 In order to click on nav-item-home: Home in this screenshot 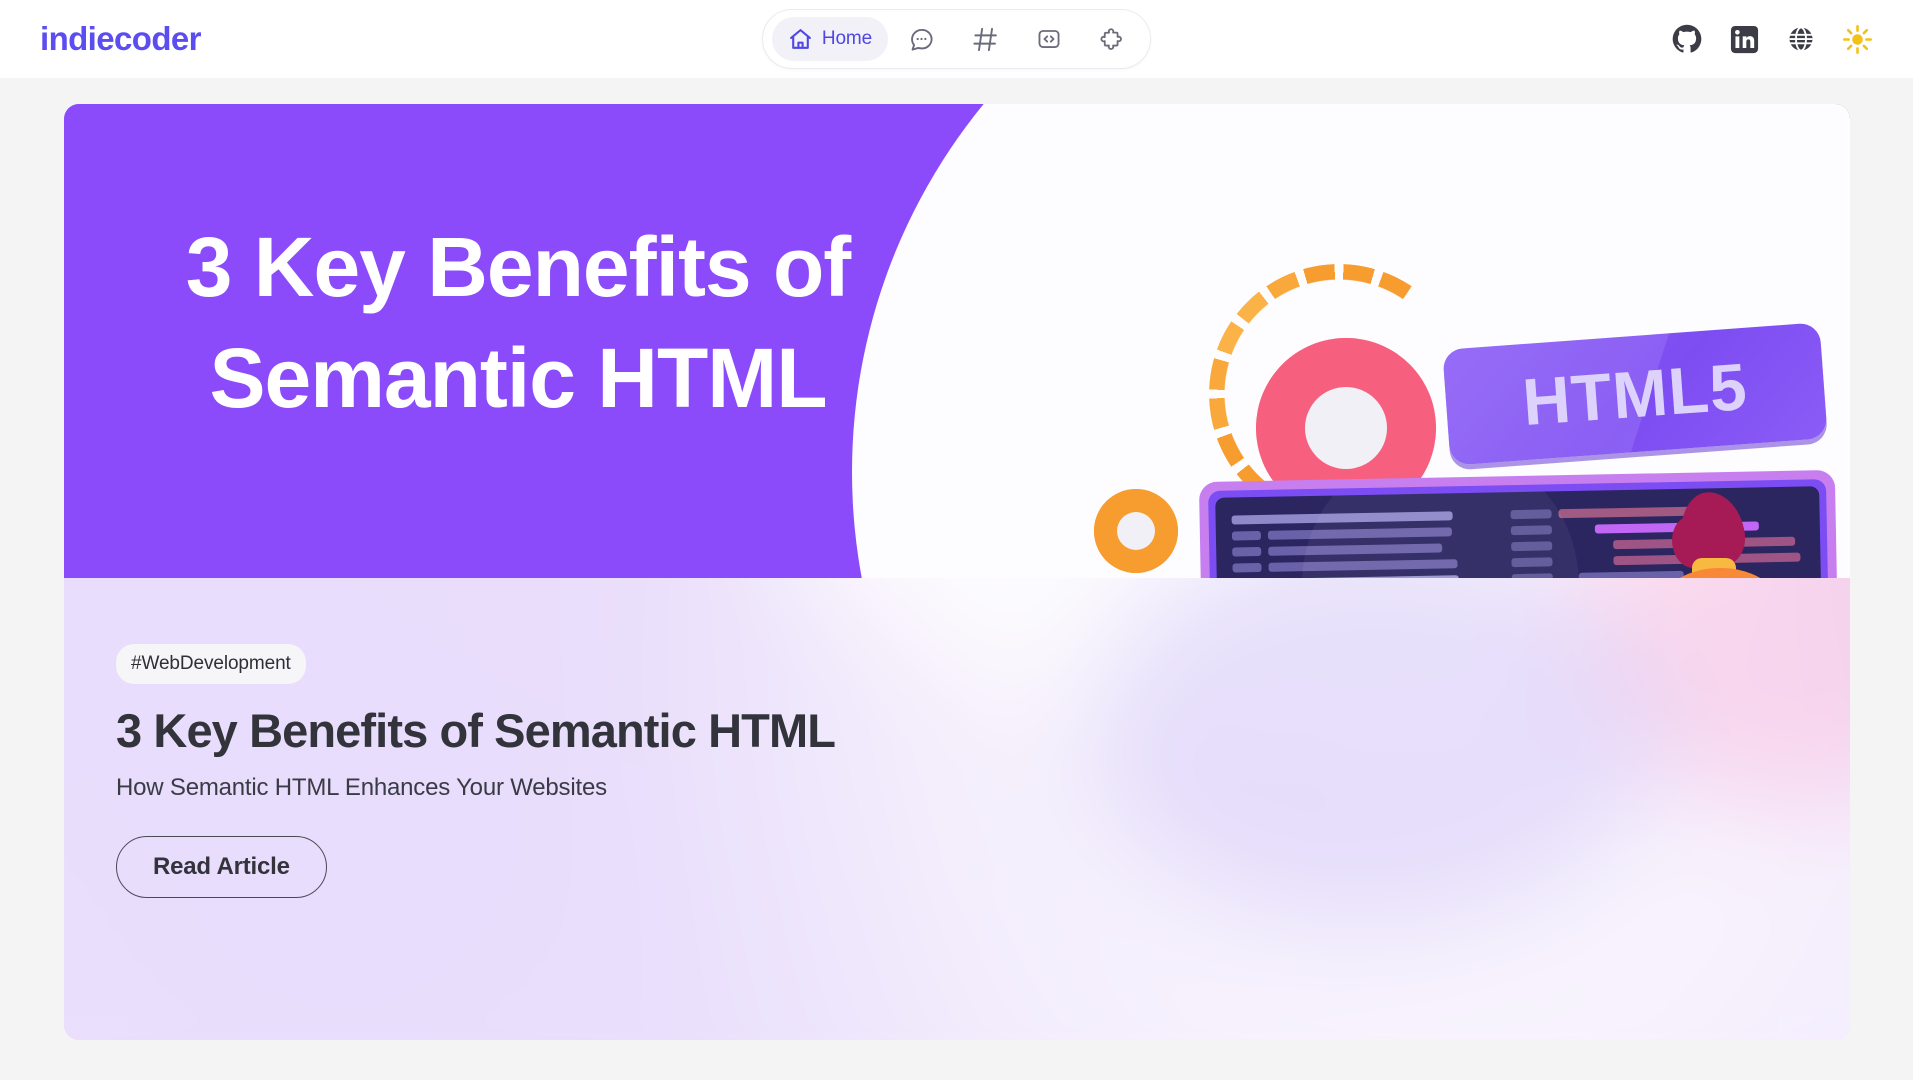, I will do `click(830, 39)`.